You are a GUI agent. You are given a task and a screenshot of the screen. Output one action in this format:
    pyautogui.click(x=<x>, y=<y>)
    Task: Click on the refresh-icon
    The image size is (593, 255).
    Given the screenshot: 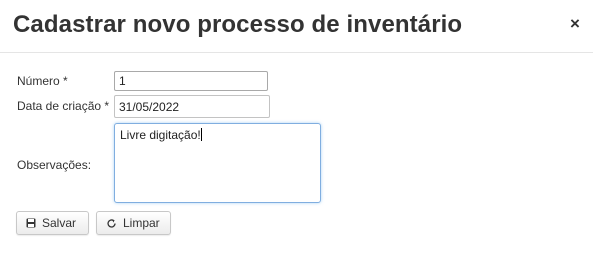 What is the action you would take?
    pyautogui.click(x=111, y=223)
    